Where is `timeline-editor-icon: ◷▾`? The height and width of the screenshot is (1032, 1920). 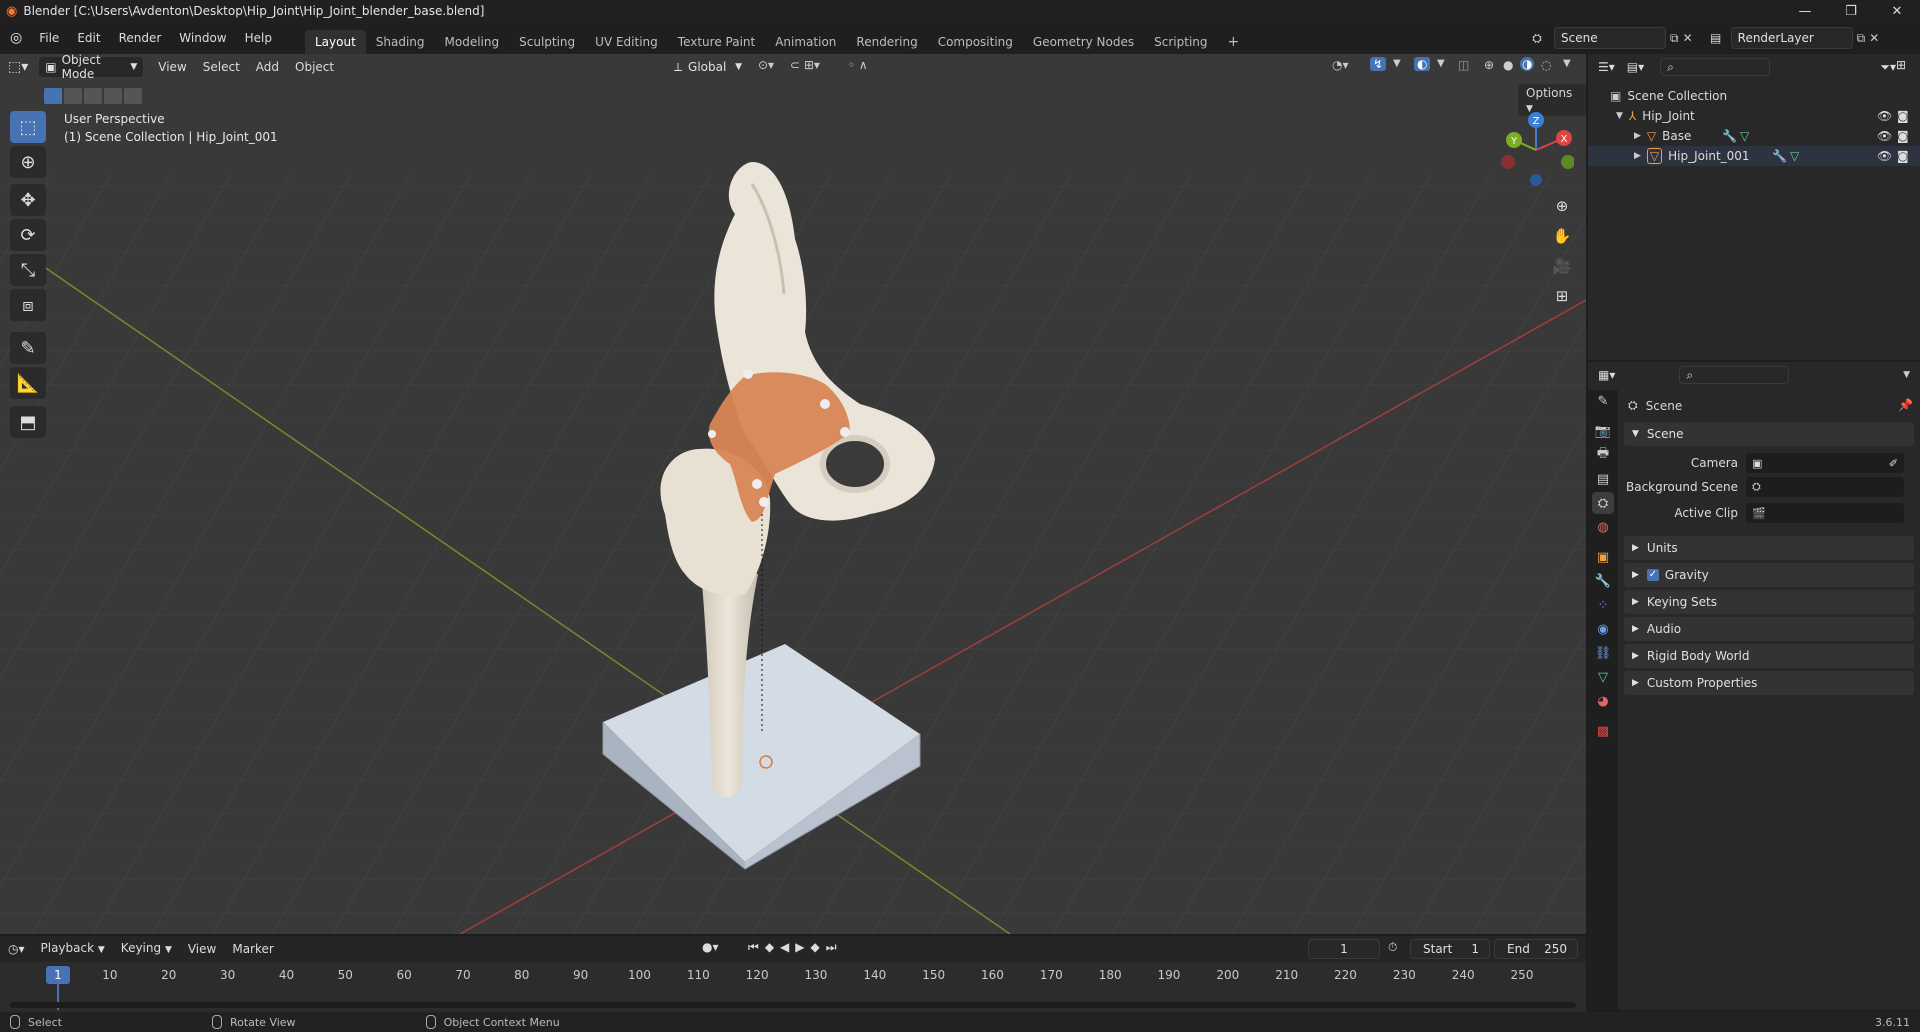
timeline-editor-icon: ◷▾ is located at coordinates (16, 949).